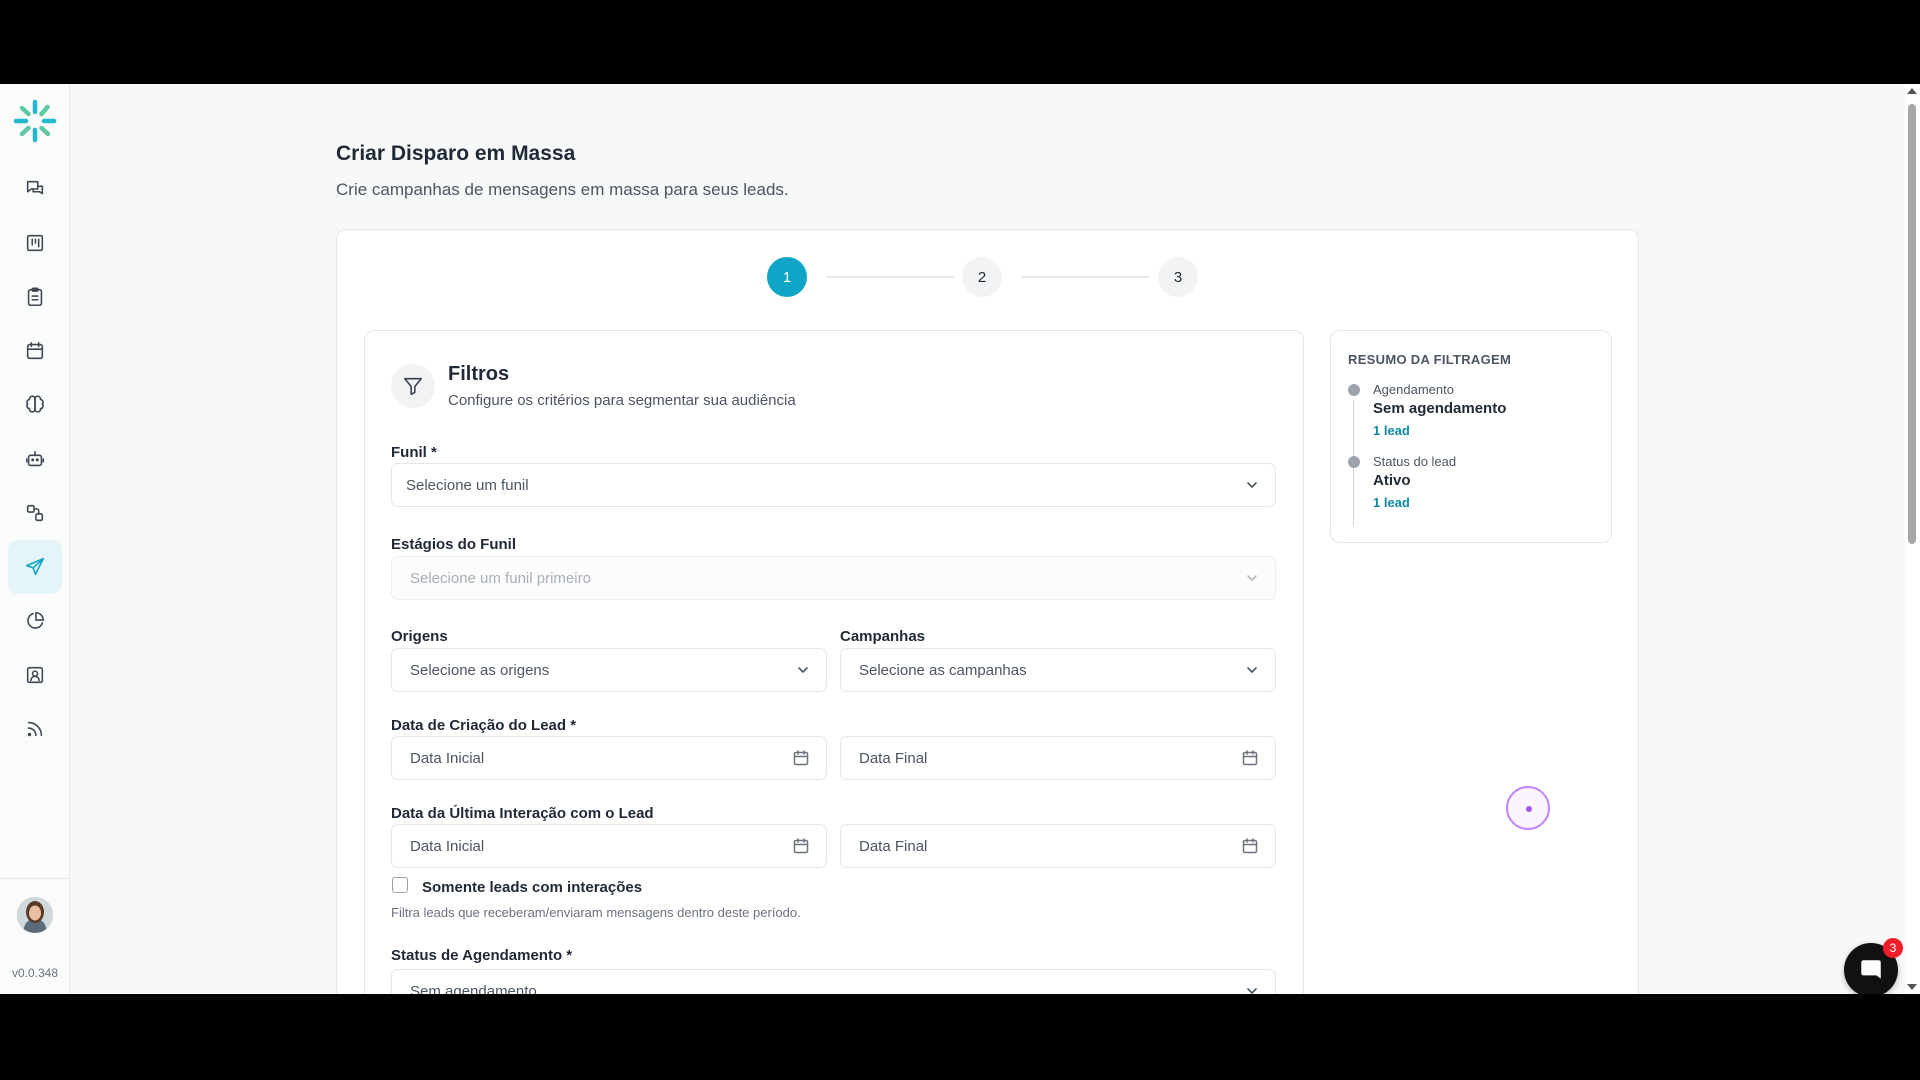 This screenshot has height=1080, width=1920. I want to click on chat-icon, so click(35, 187).